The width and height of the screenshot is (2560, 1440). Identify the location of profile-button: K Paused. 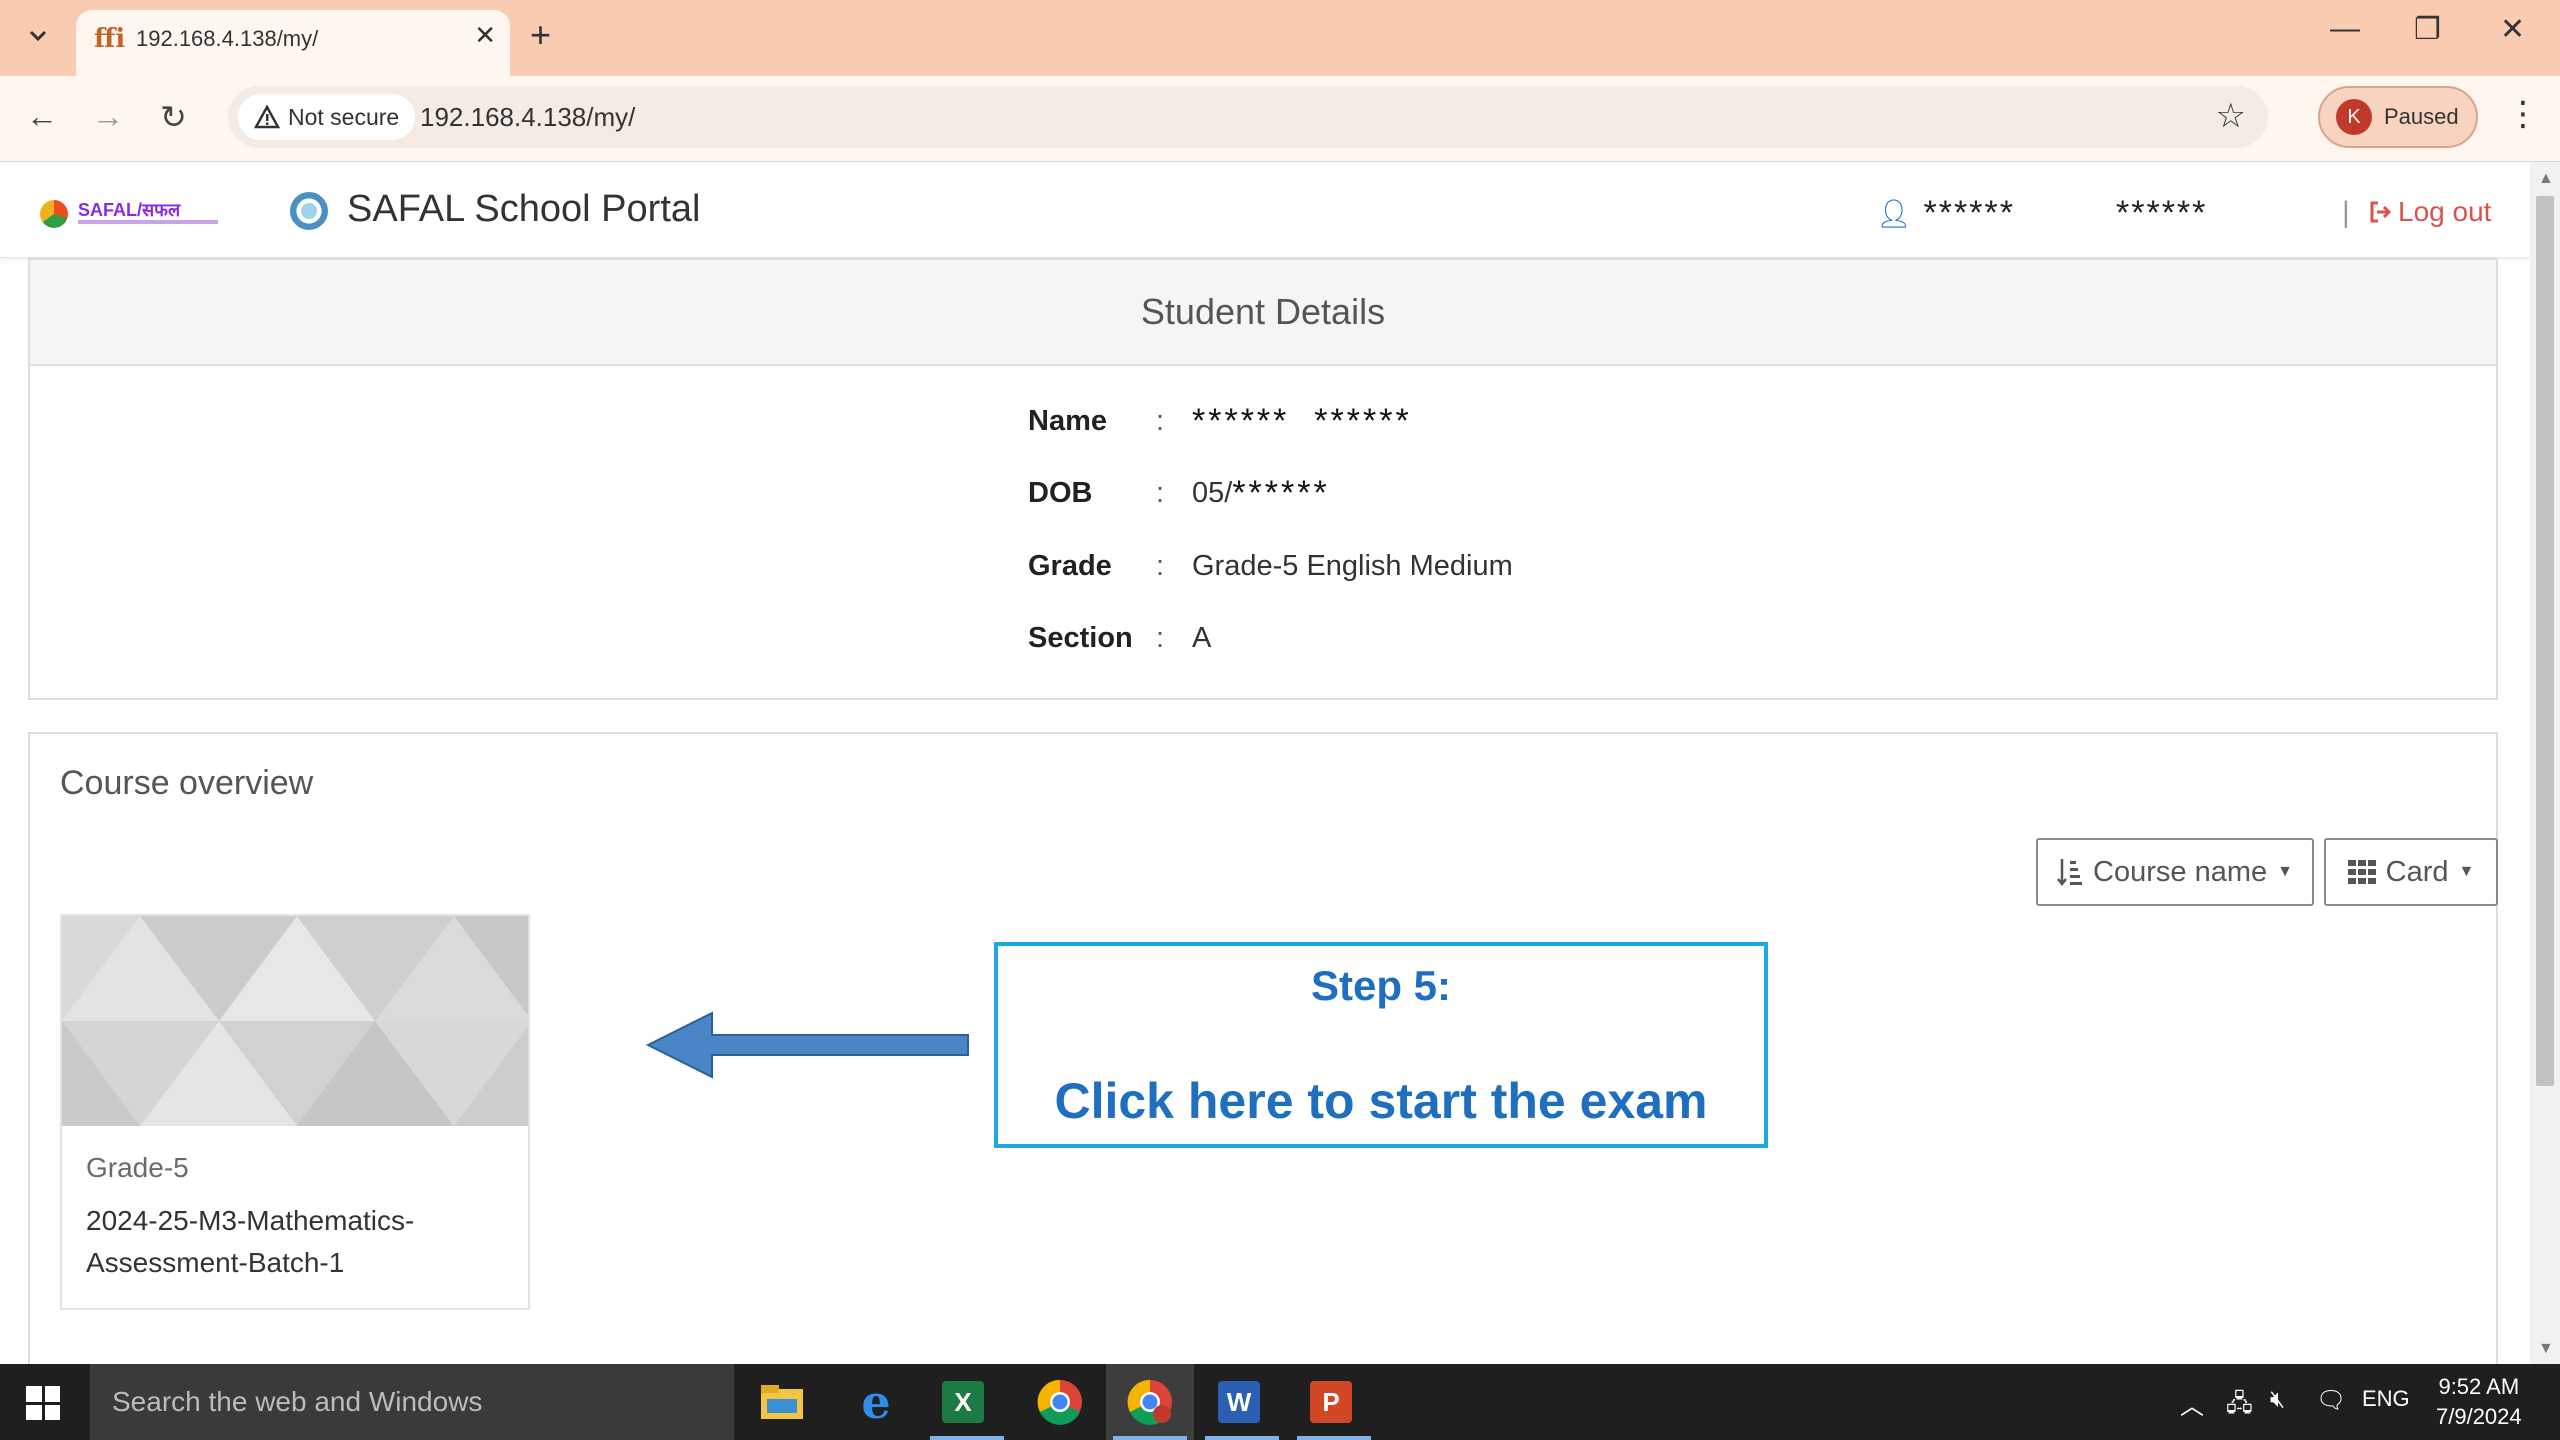
(2398, 117).